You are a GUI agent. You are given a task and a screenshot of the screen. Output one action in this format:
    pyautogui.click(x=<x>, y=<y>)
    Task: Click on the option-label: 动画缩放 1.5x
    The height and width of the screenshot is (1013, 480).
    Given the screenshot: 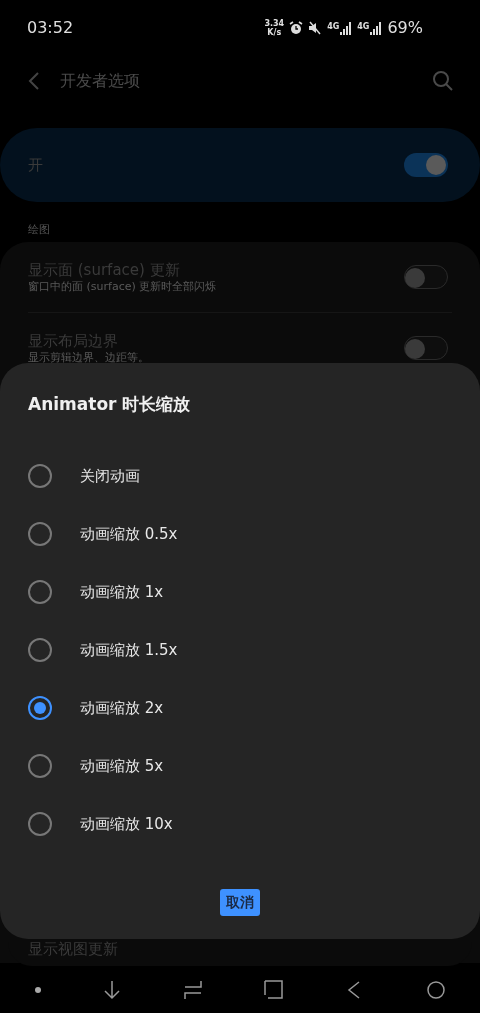 What is the action you would take?
    pyautogui.click(x=129, y=650)
    